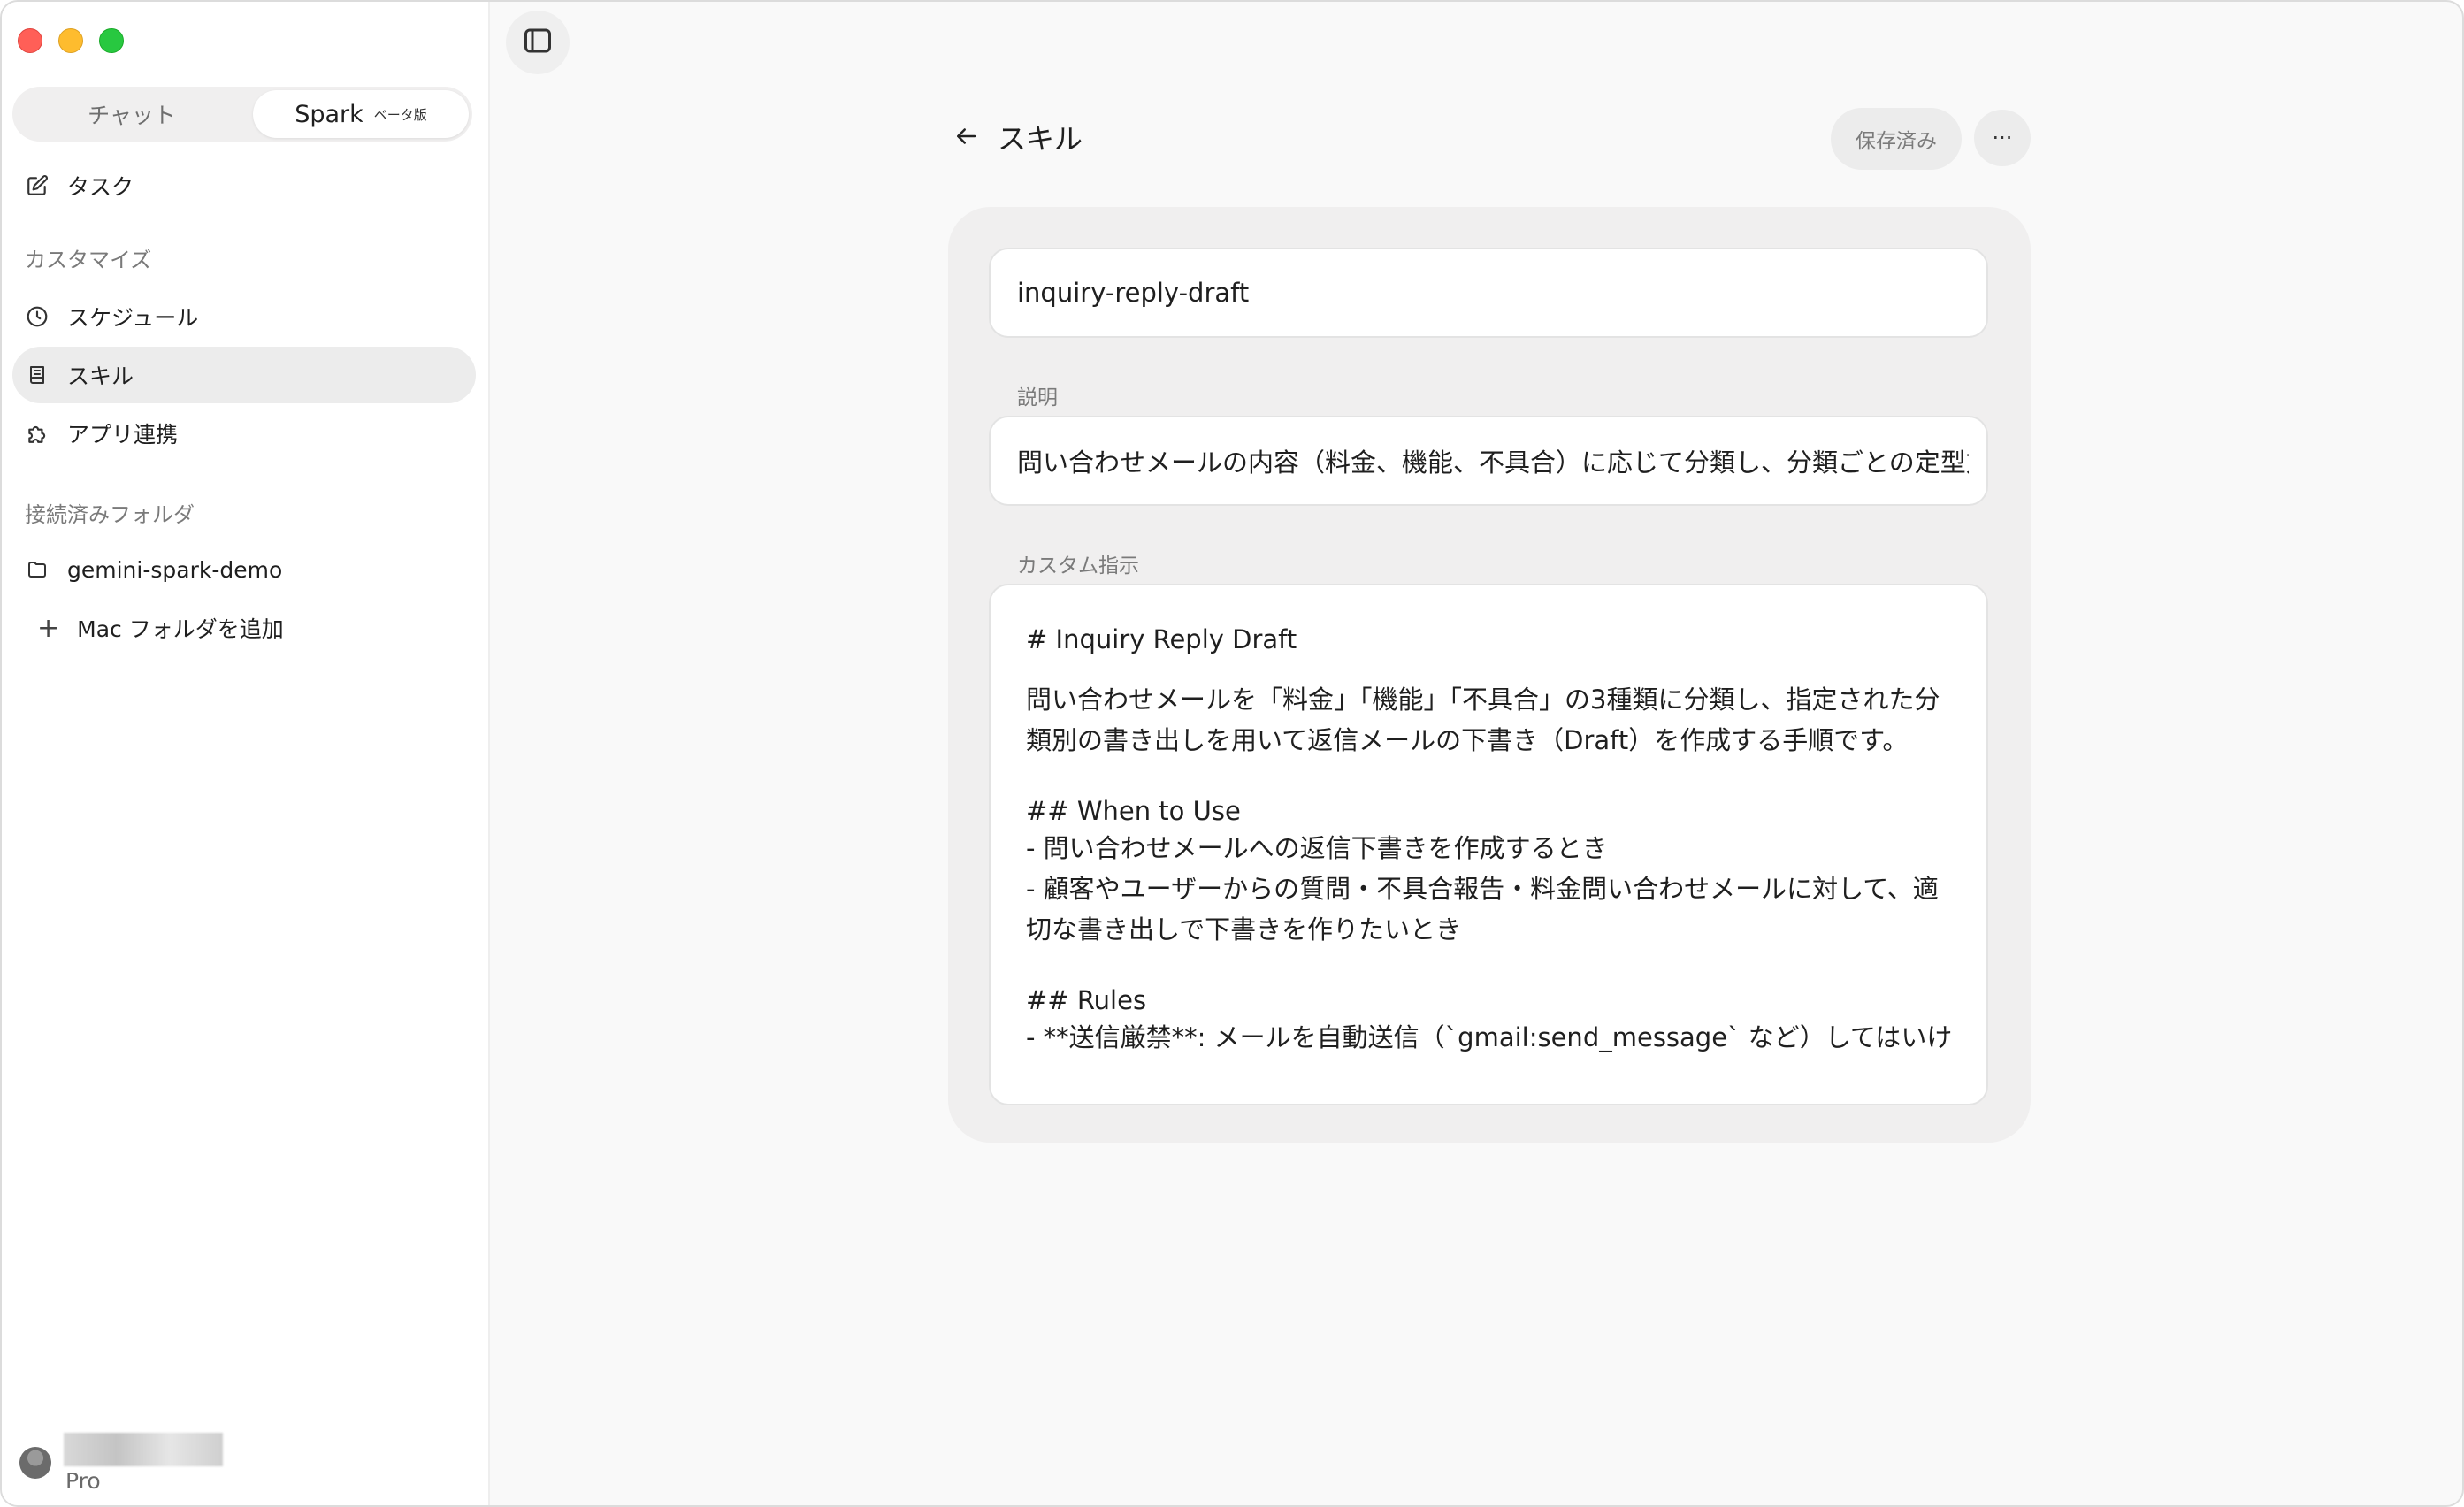  Describe the element at coordinates (30, 41) in the screenshot. I see `close-window-button` at that location.